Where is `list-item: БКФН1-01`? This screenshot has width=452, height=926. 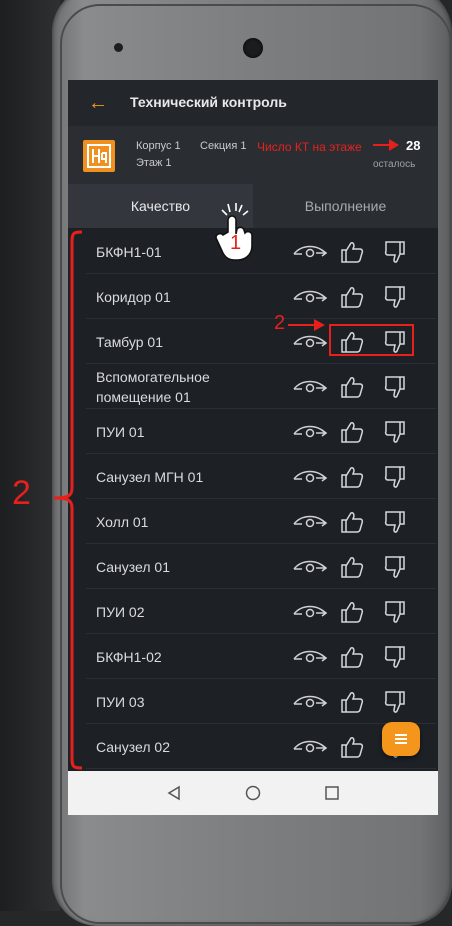 list-item: БКФН1-01 is located at coordinates (261, 252).